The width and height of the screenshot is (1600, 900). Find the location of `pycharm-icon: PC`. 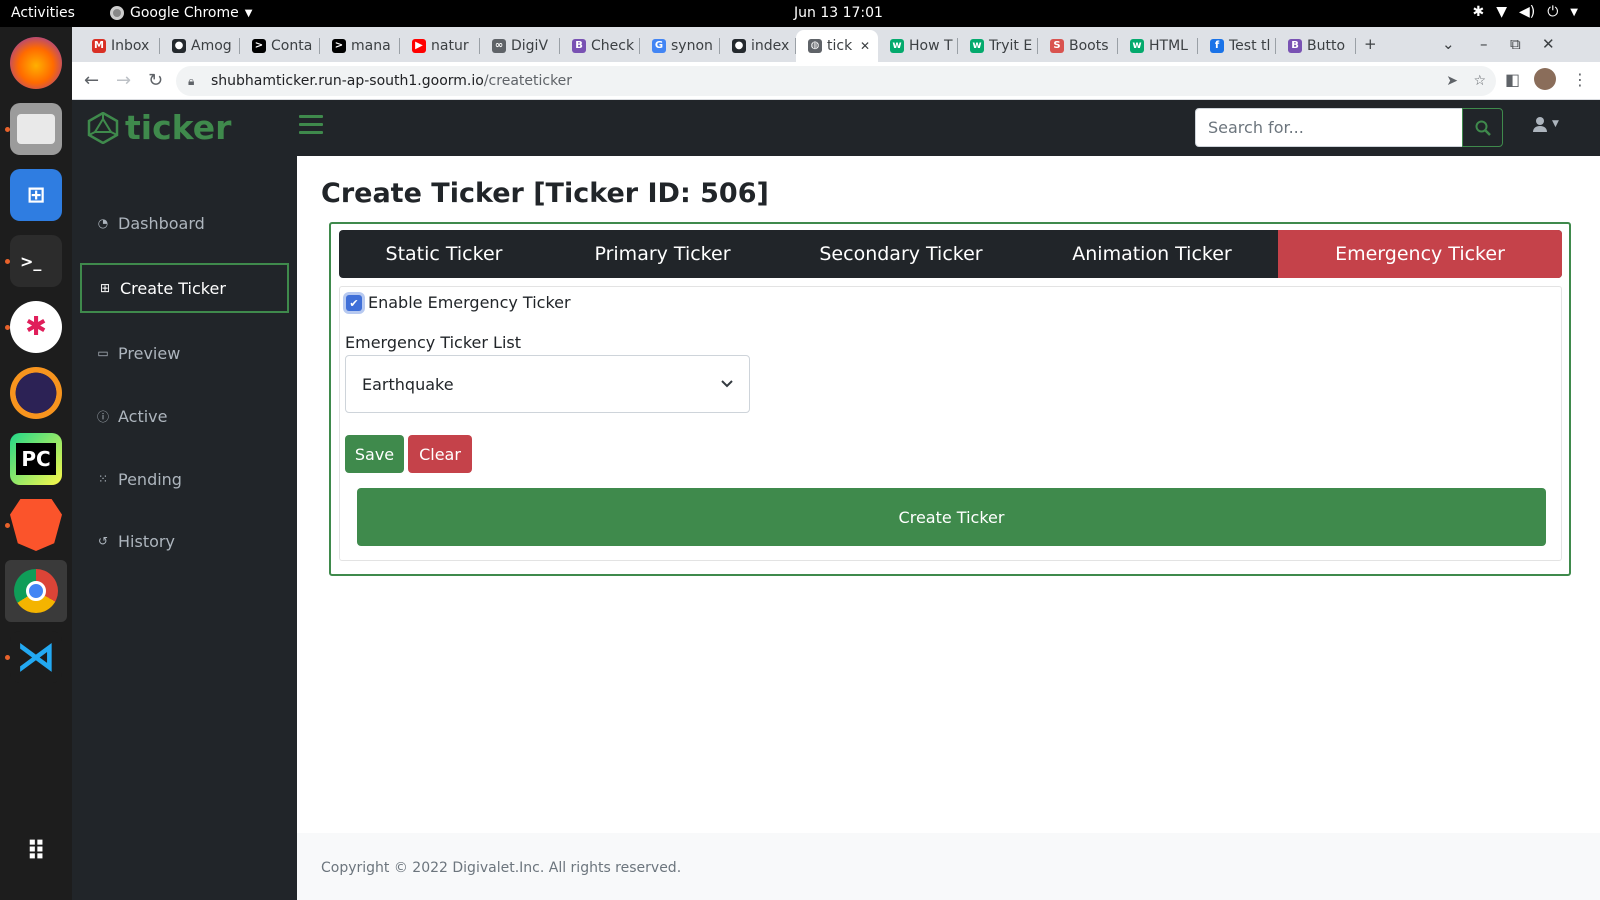

pycharm-icon: PC is located at coordinates (36, 459).